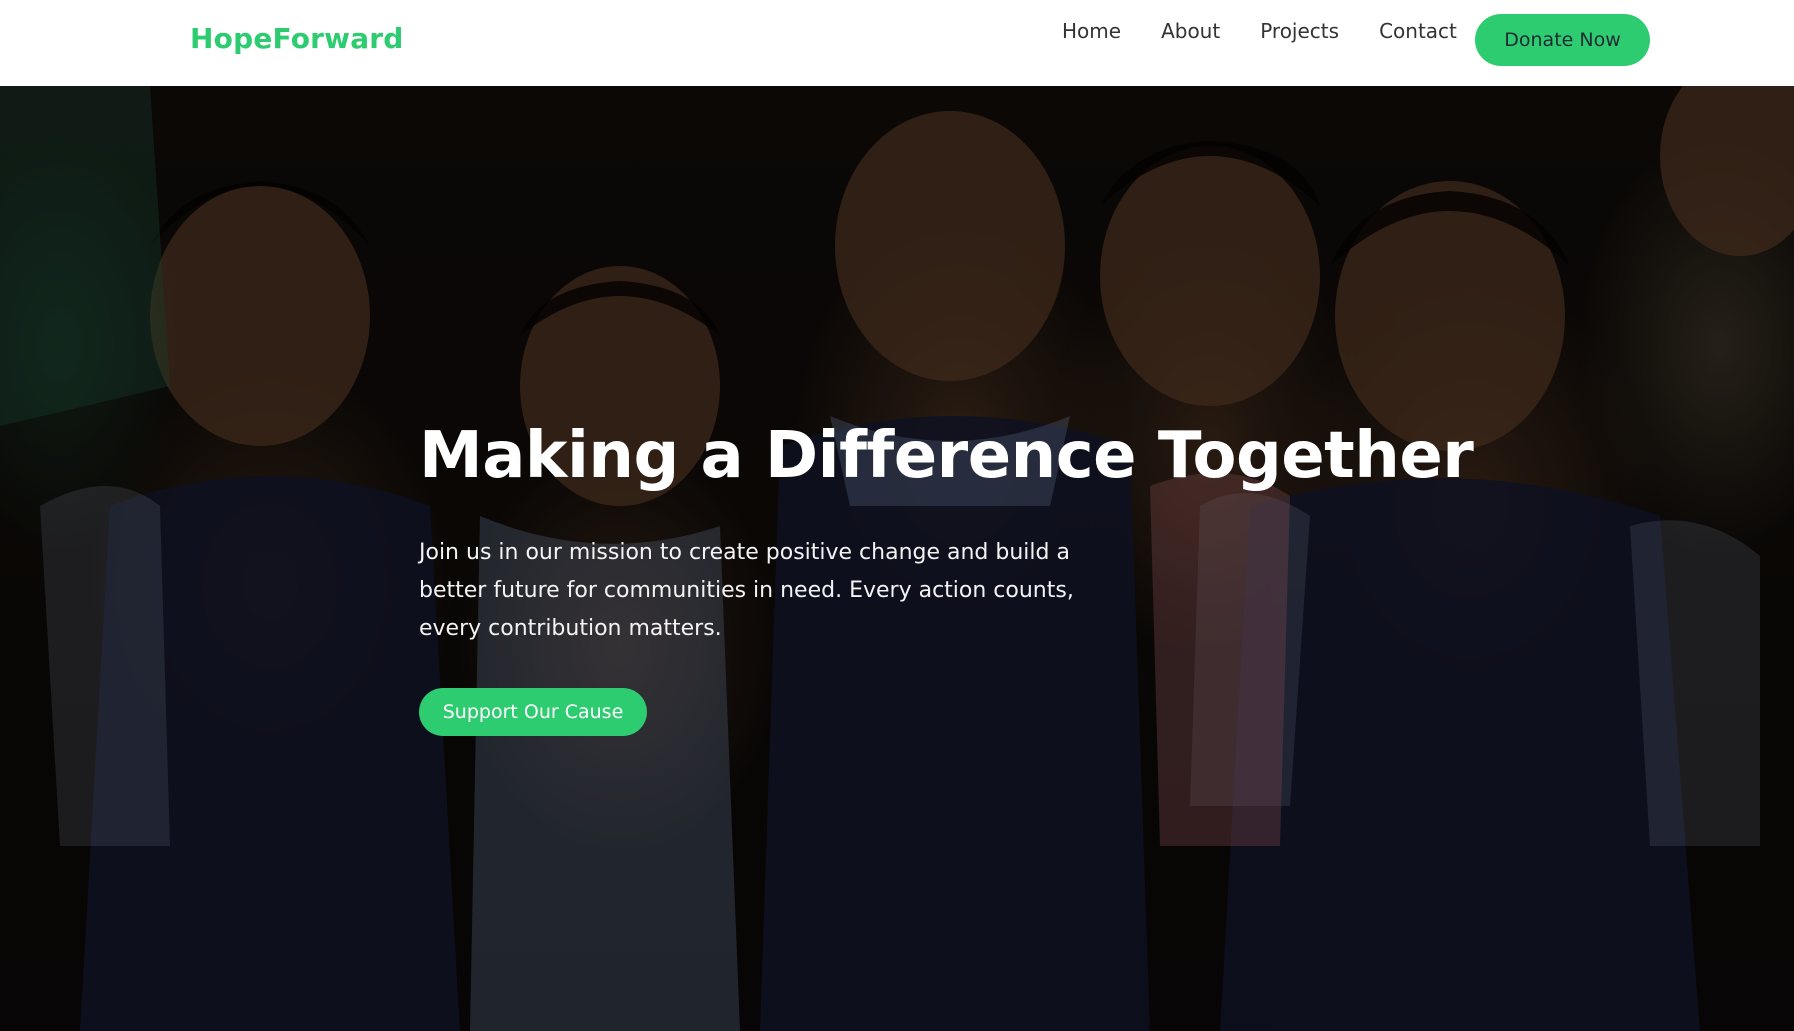 This screenshot has height=1031, width=1794. I want to click on brand-logo: HopeForward, so click(297, 38).